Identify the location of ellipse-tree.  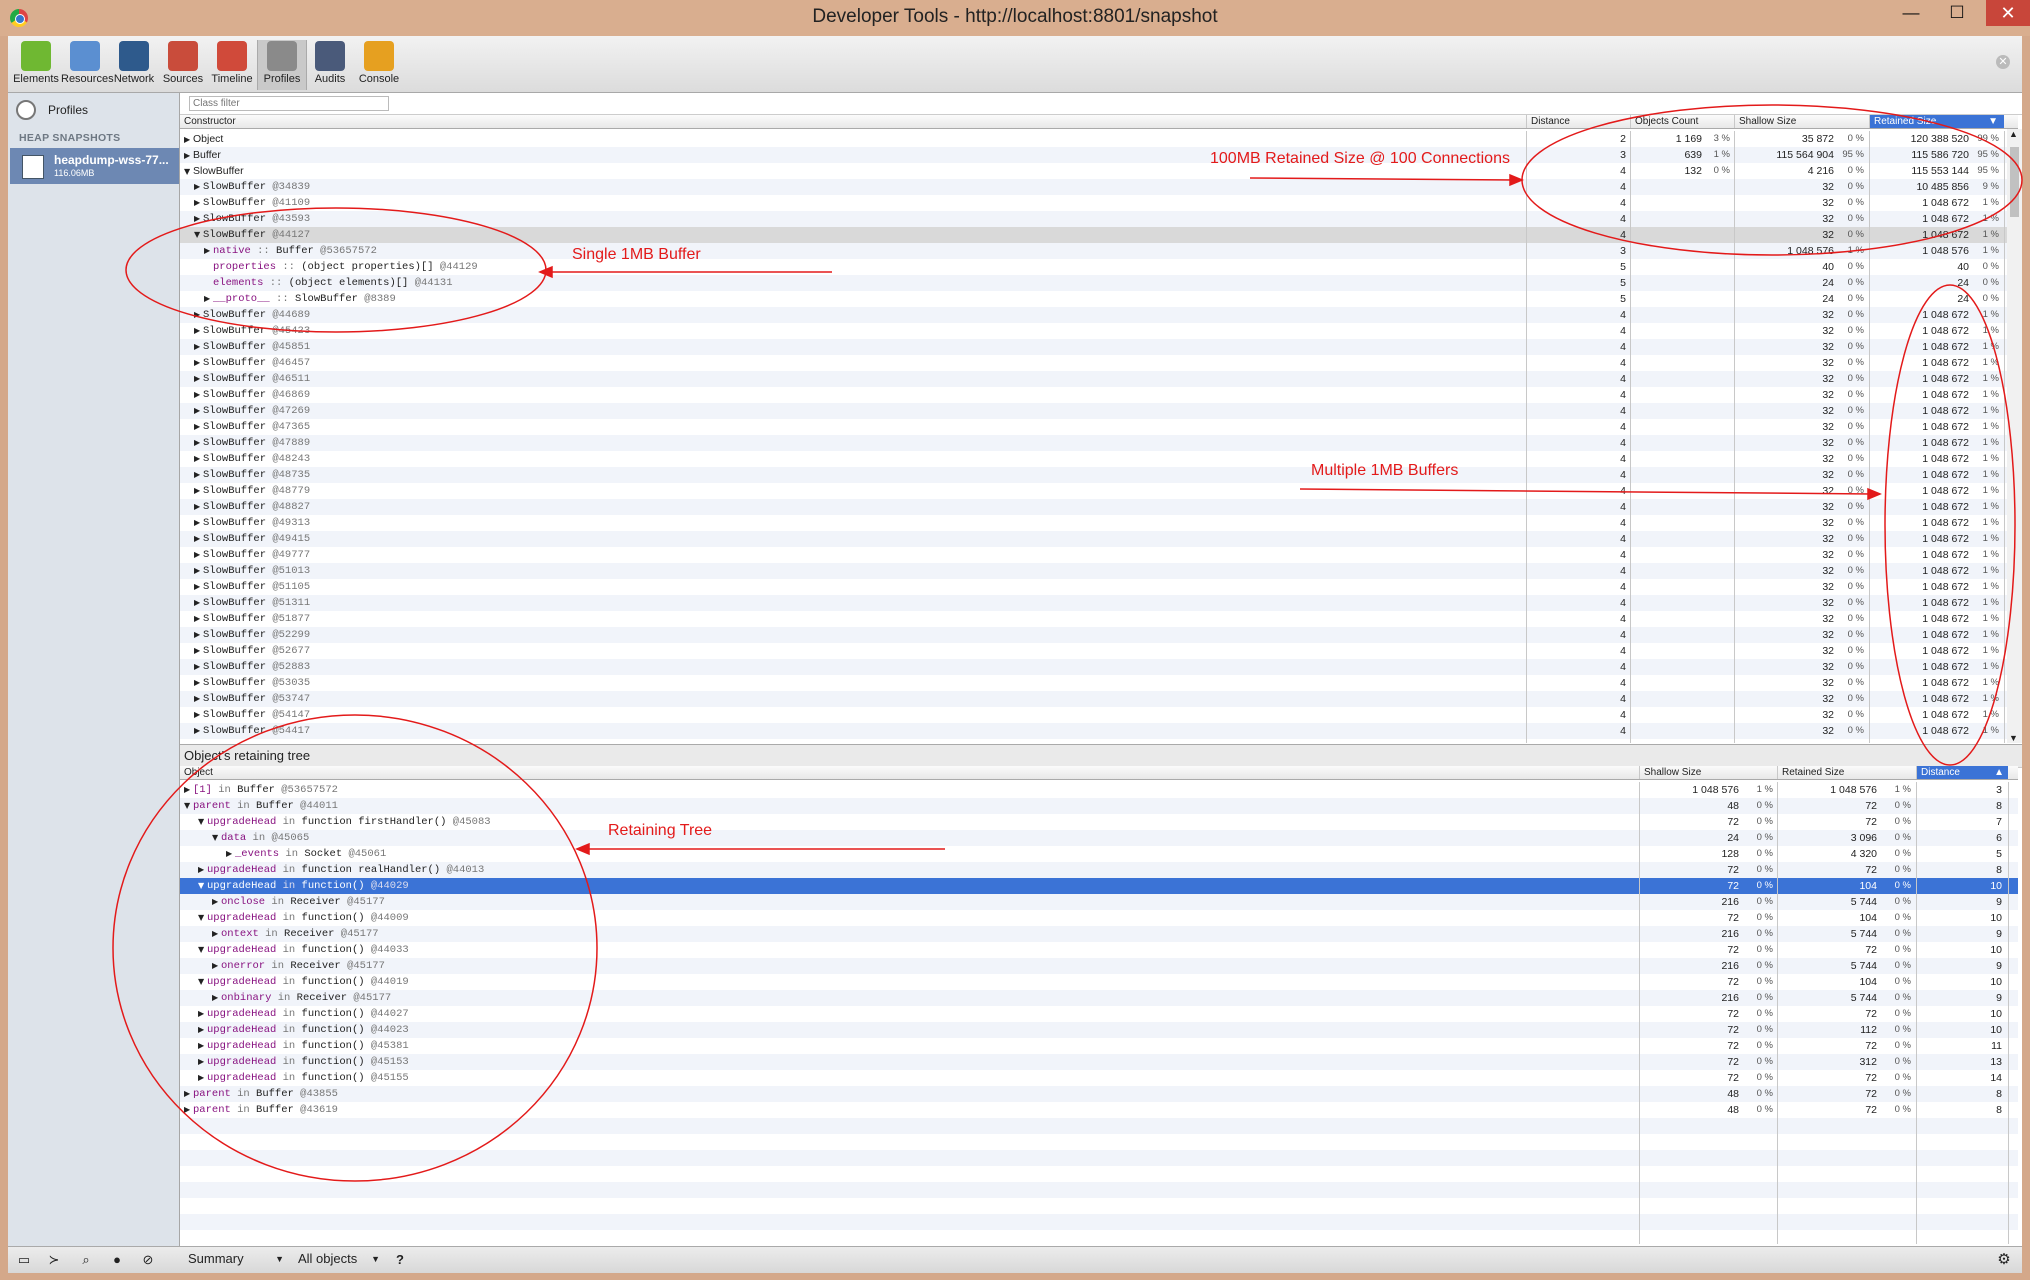
(355, 948).